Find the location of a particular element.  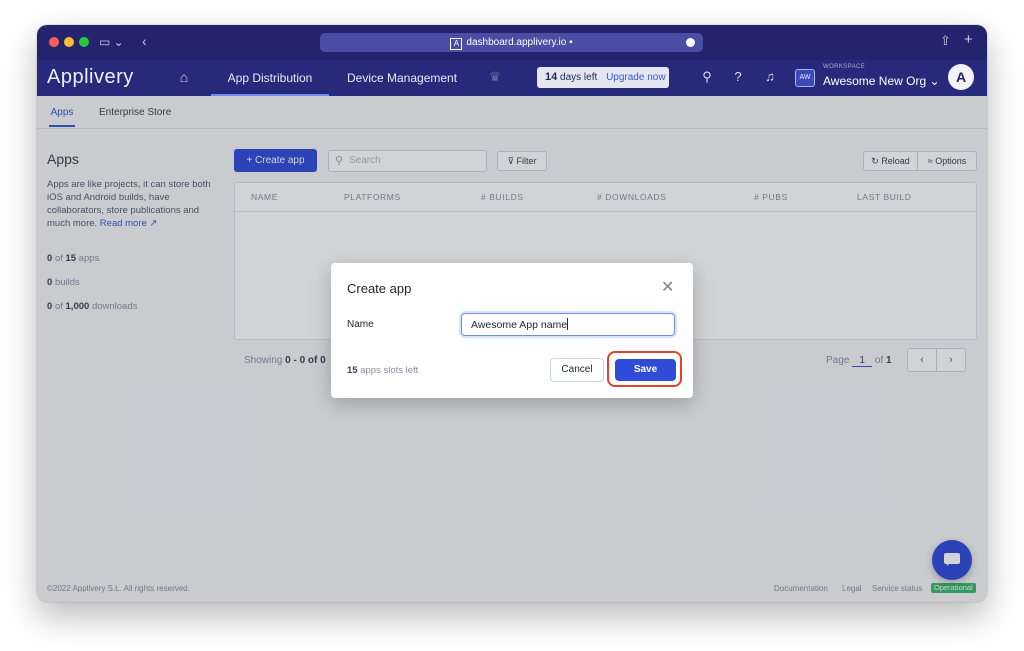

workspace-name: Awesome New Org is located at coordinates (875, 81).